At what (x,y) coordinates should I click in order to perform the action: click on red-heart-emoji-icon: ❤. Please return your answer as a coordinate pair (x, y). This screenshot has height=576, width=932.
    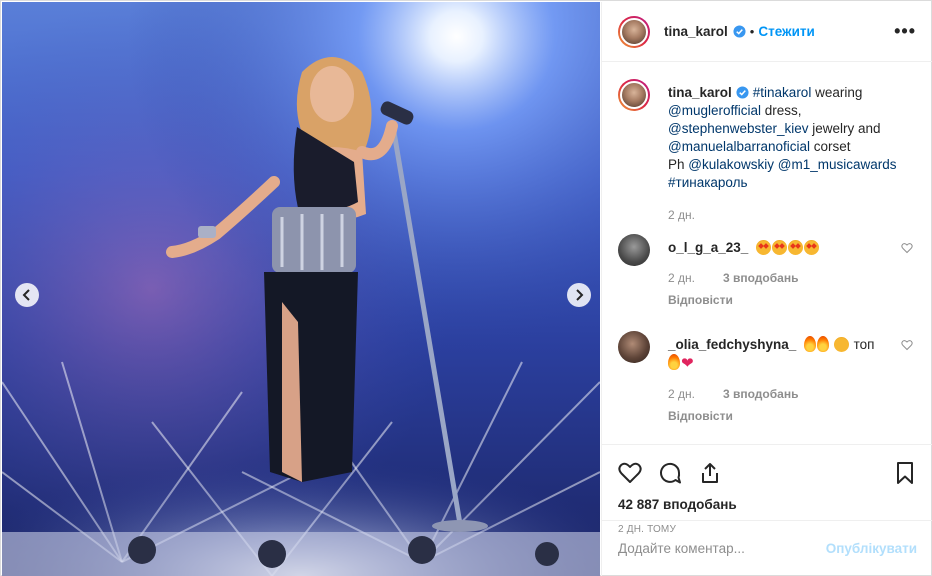
    Looking at the image, I should click on (687, 363).